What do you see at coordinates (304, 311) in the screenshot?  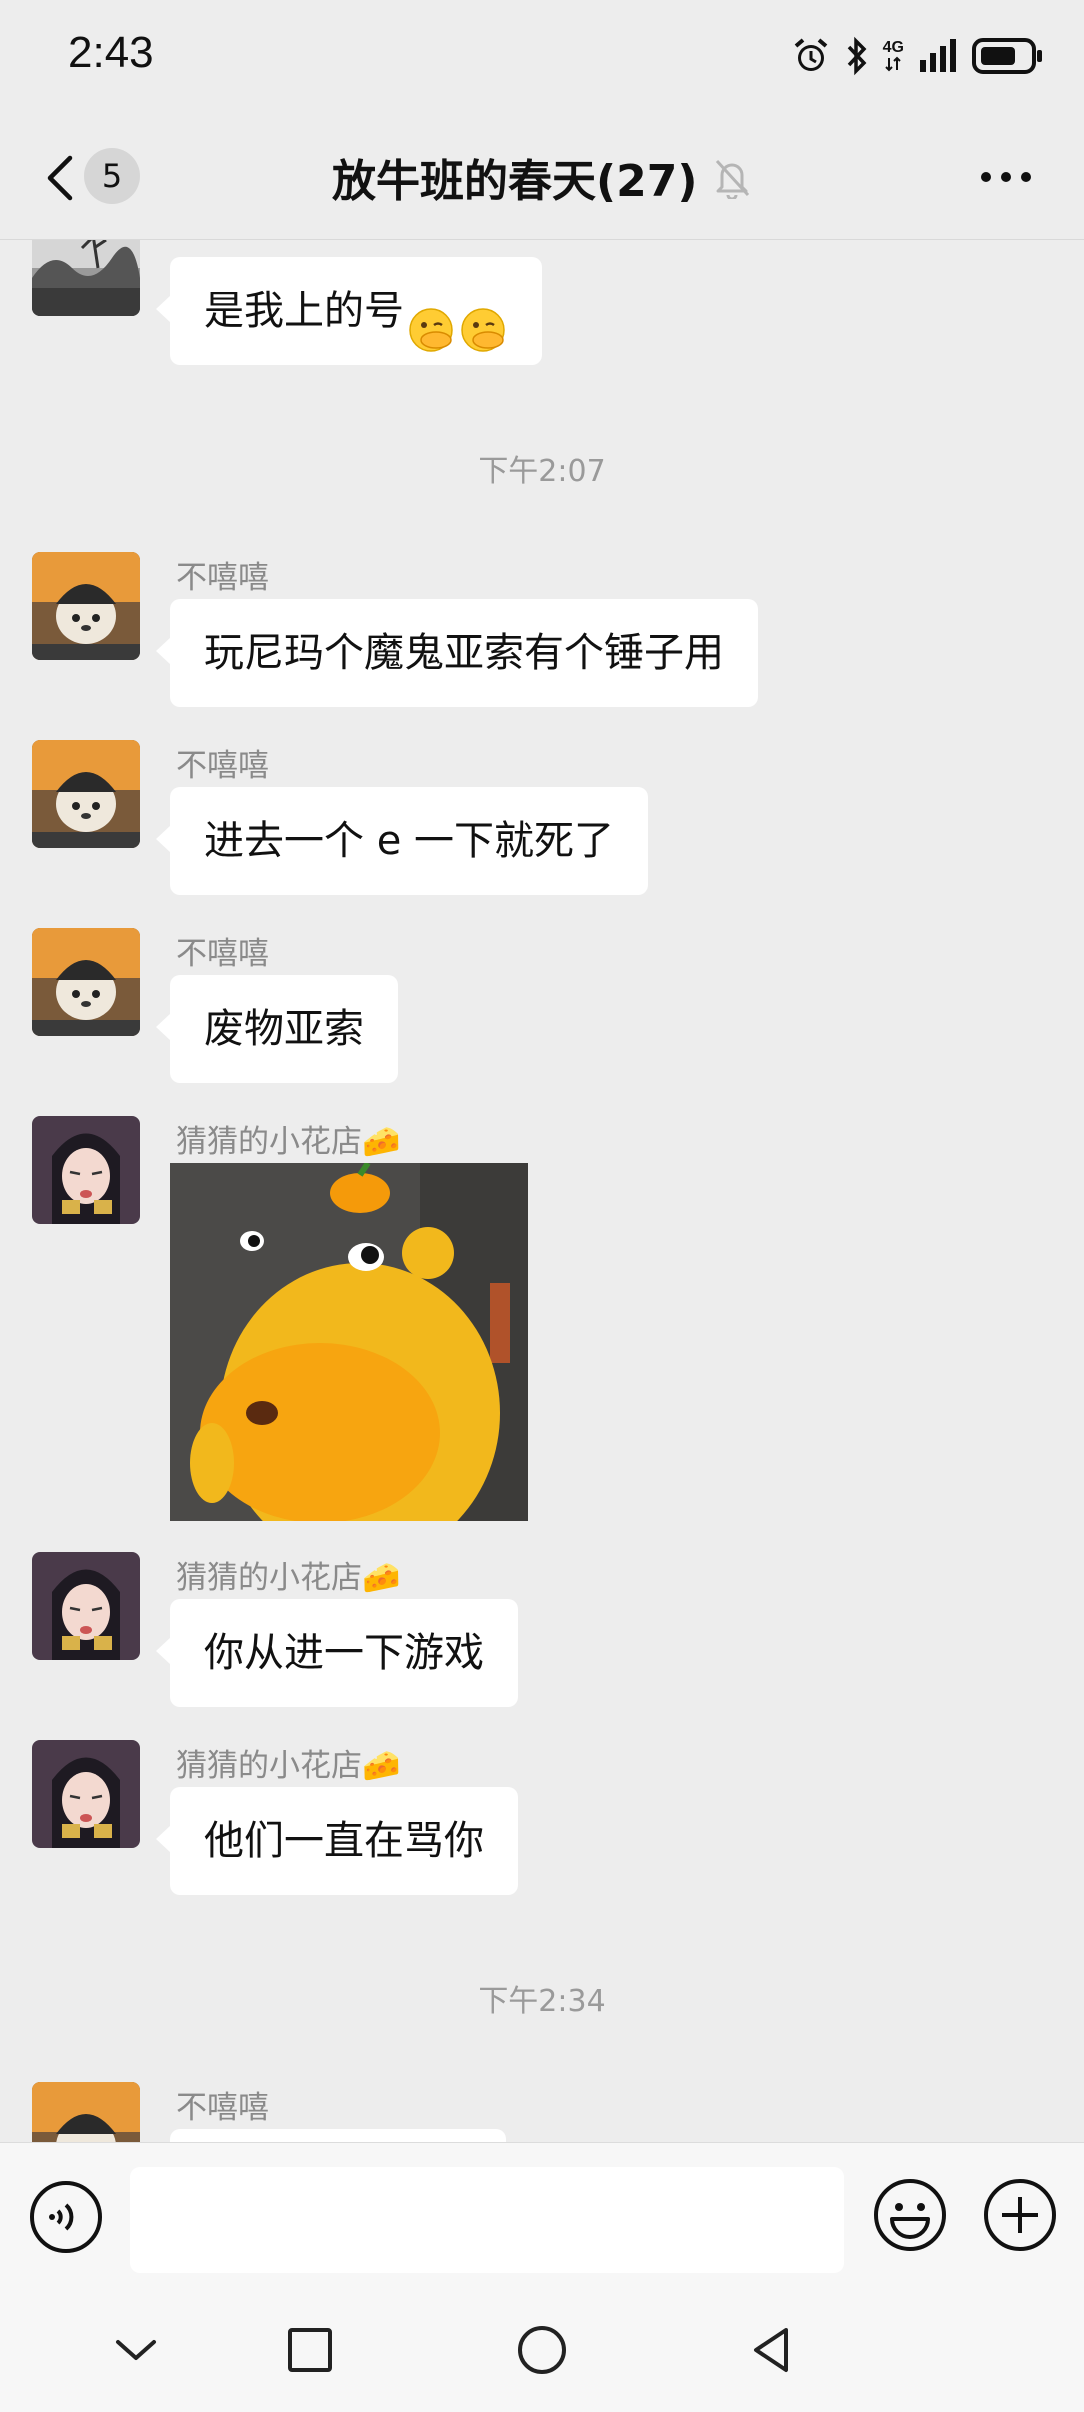 I see `message-text: 是我上的号` at bounding box center [304, 311].